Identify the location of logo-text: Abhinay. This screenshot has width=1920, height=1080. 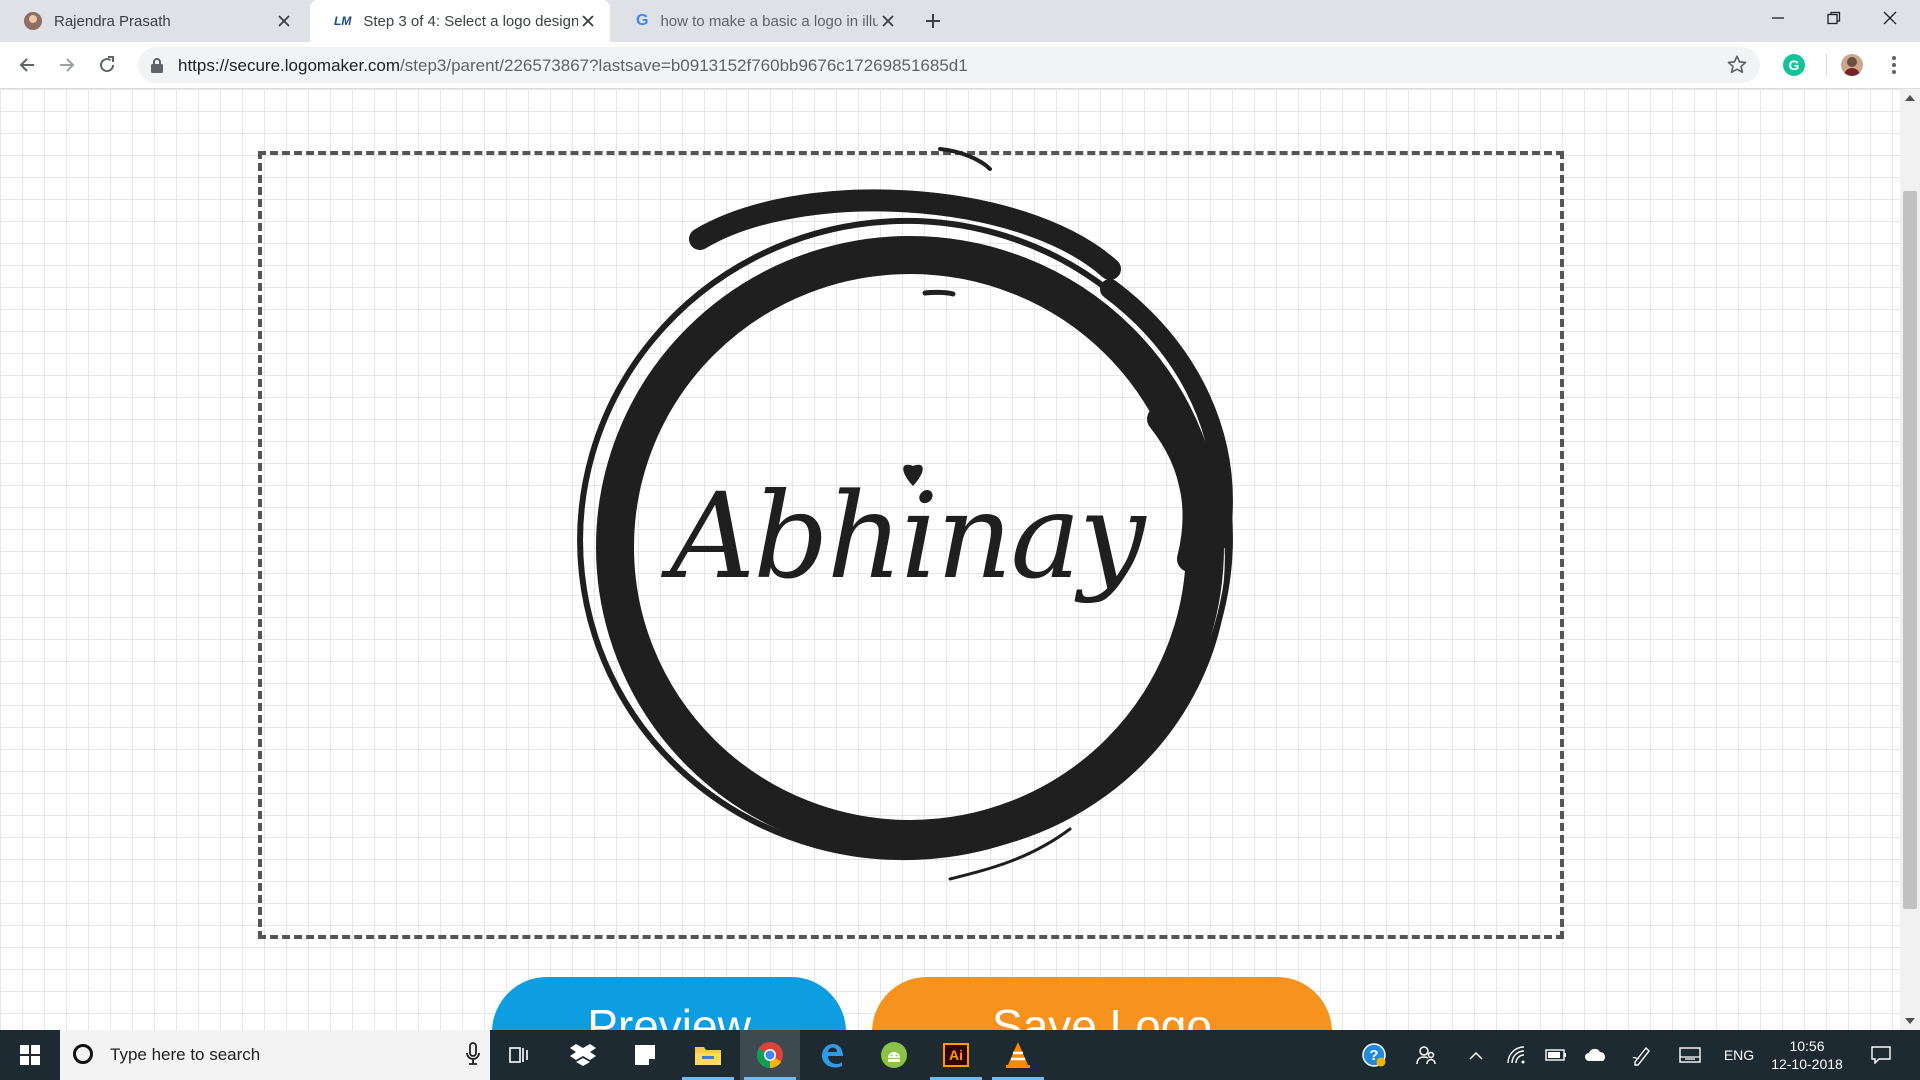
(907, 536).